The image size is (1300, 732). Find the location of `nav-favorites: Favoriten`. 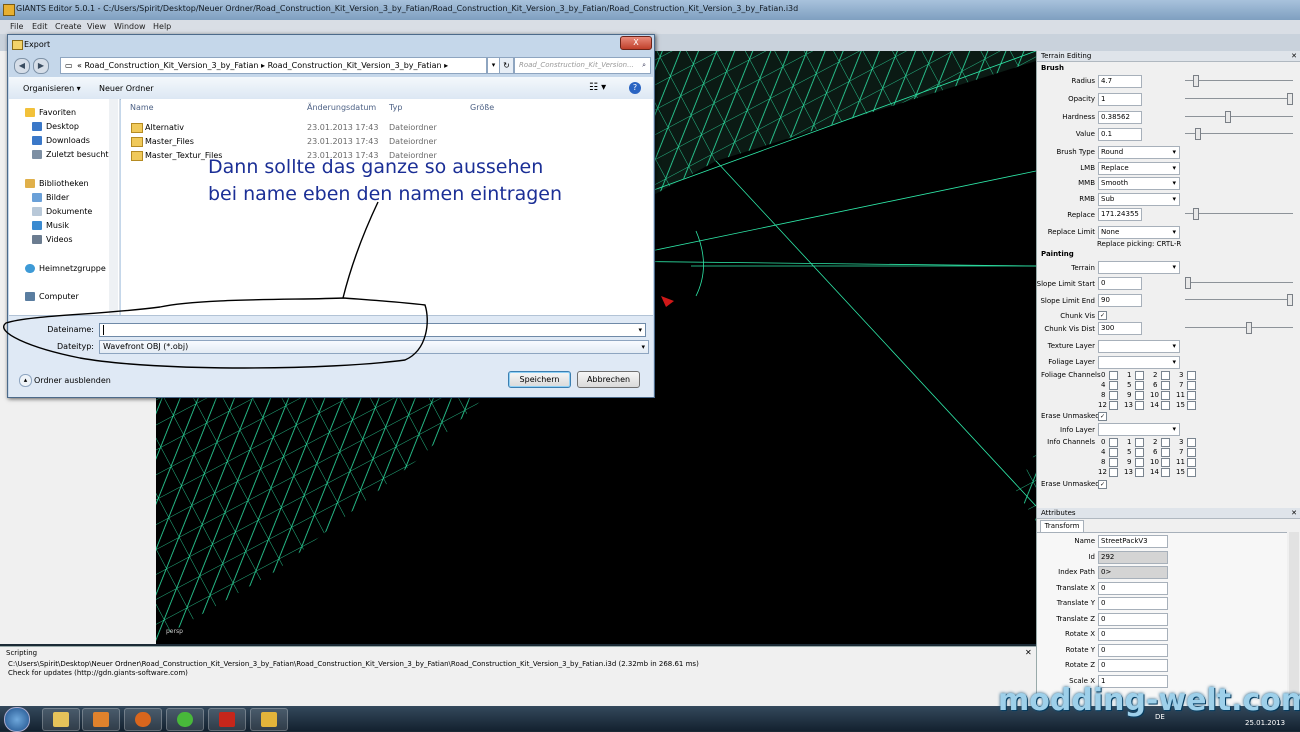

nav-favorites: Favoriten is located at coordinates (50, 112).